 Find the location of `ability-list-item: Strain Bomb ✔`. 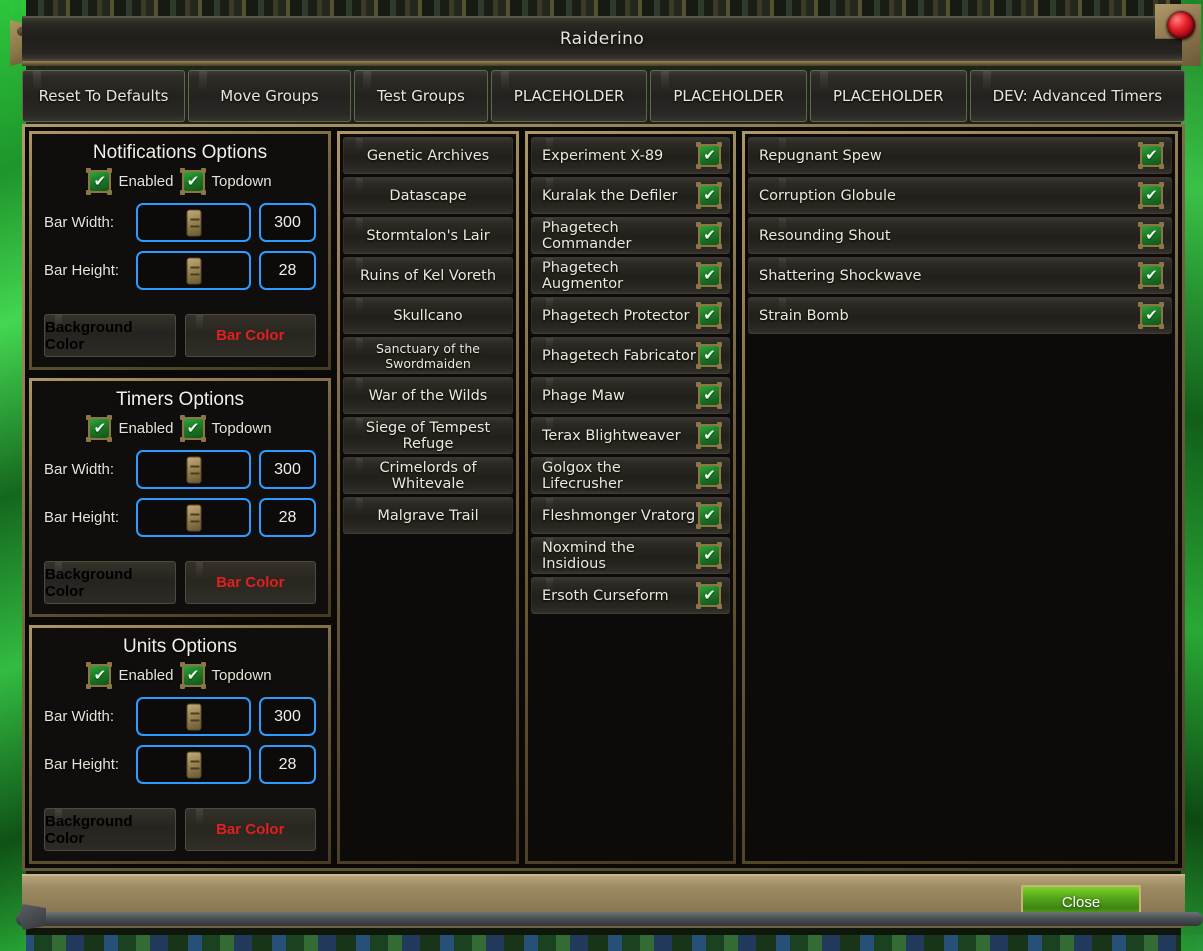

ability-list-item: Strain Bomb ✔ is located at coordinates (960, 315).